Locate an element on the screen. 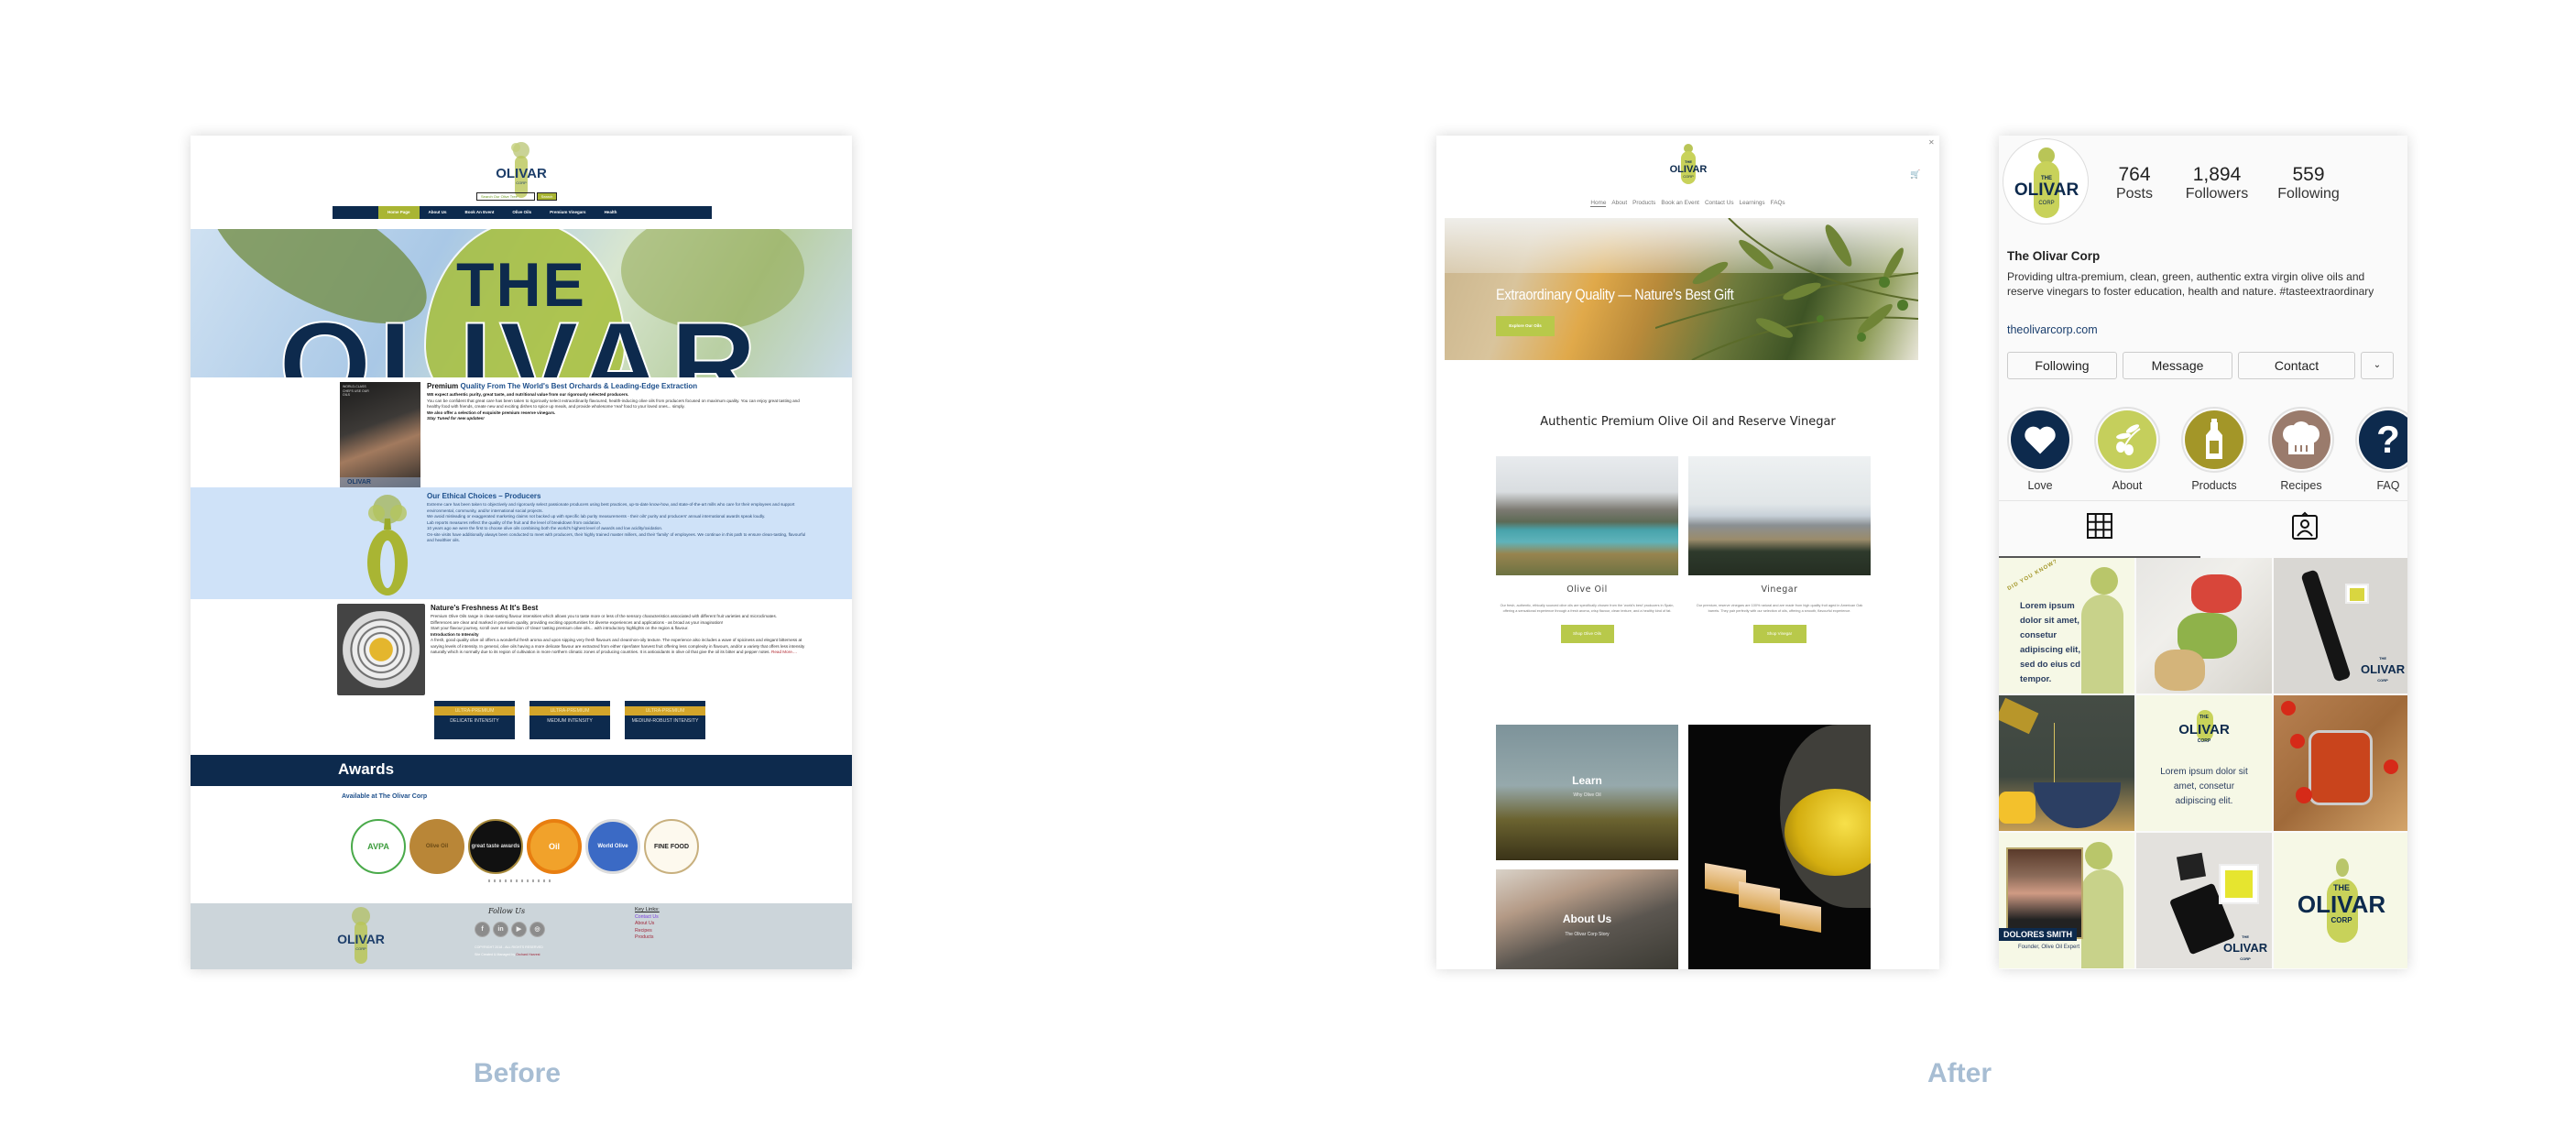 Image resolution: width=2576 pixels, height=1147 pixels. nav-health: Health is located at coordinates (611, 213).